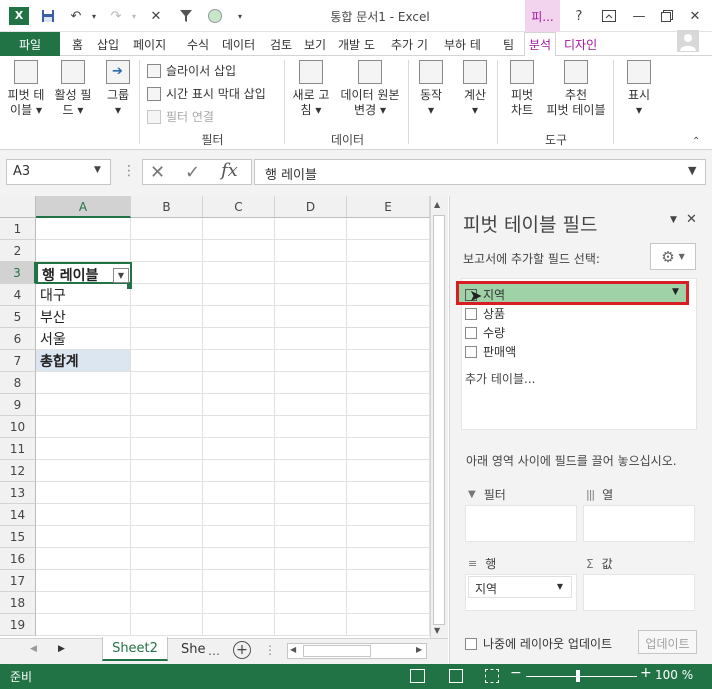  Describe the element at coordinates (121, 275) in the screenshot. I see `row-label-filter-dropdown: ▼` at that location.